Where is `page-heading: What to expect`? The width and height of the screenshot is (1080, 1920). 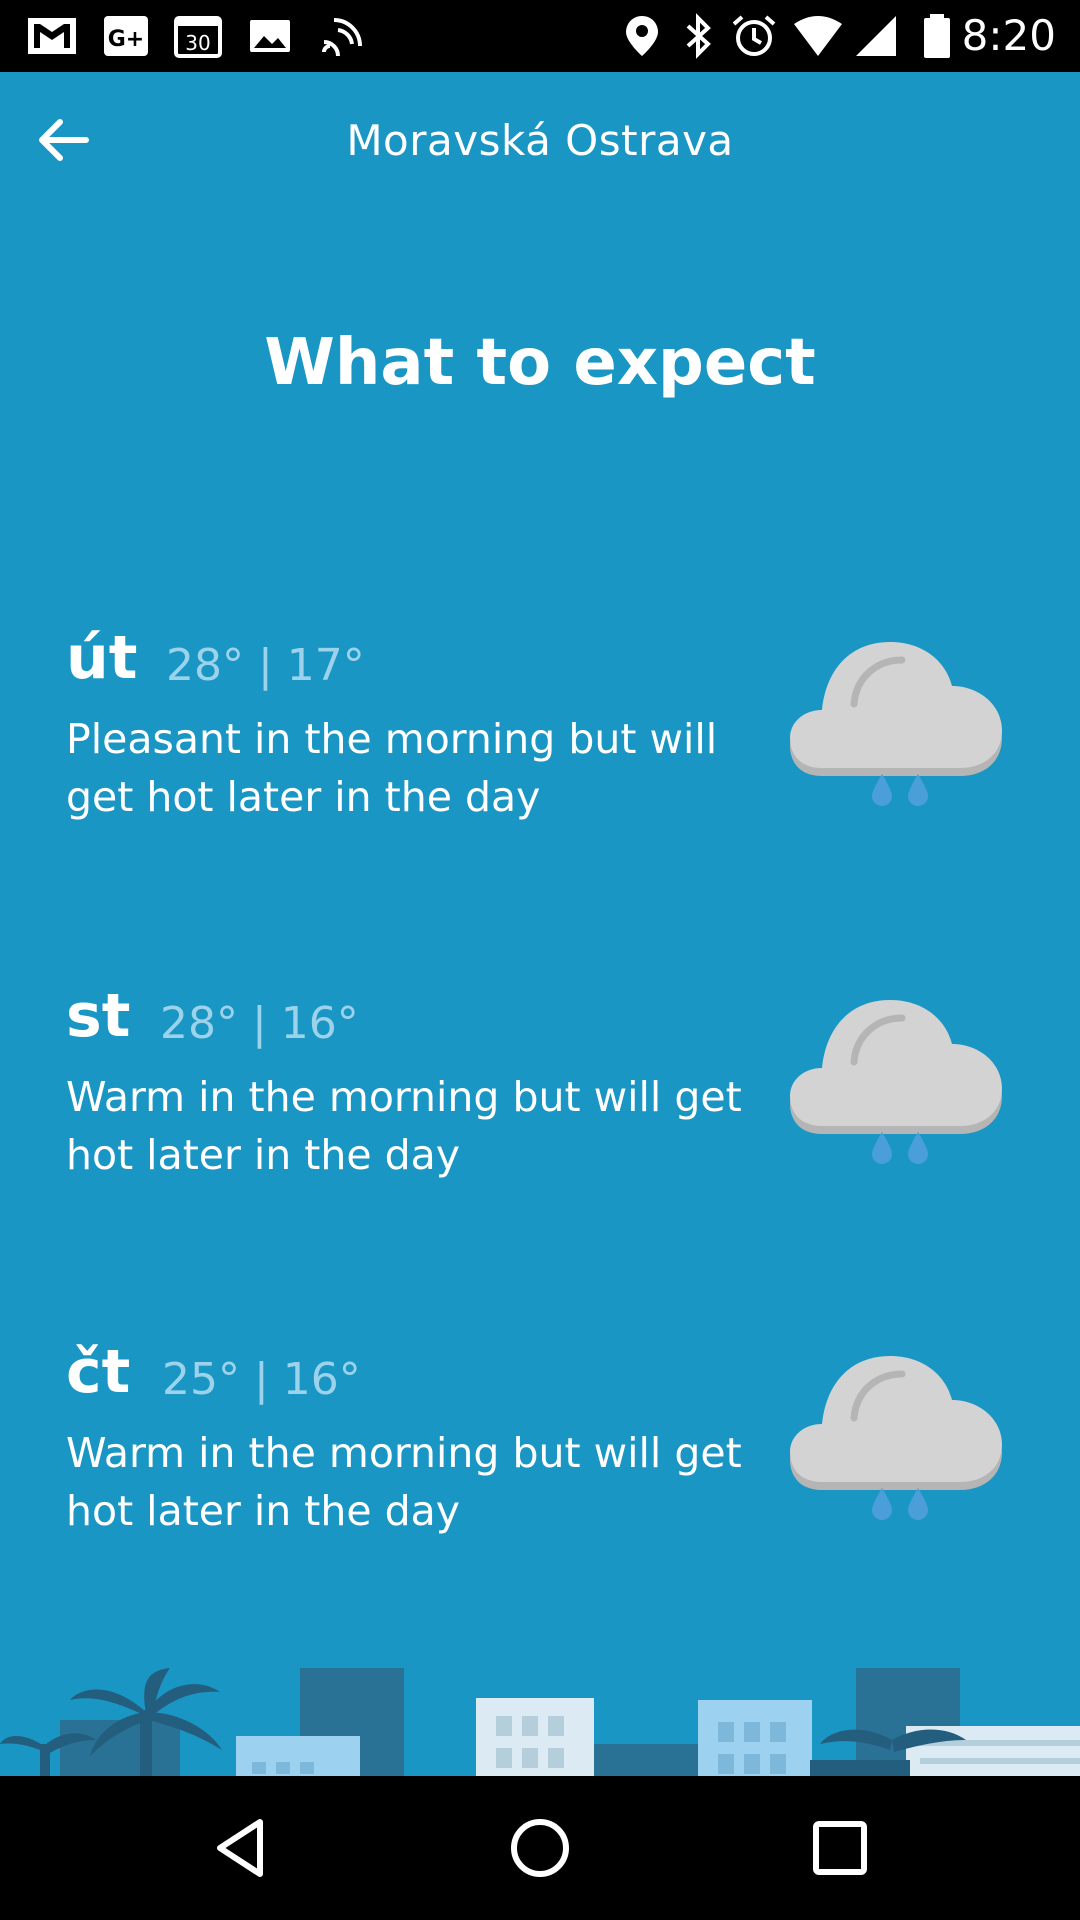 page-heading: What to expect is located at coordinates (540, 363).